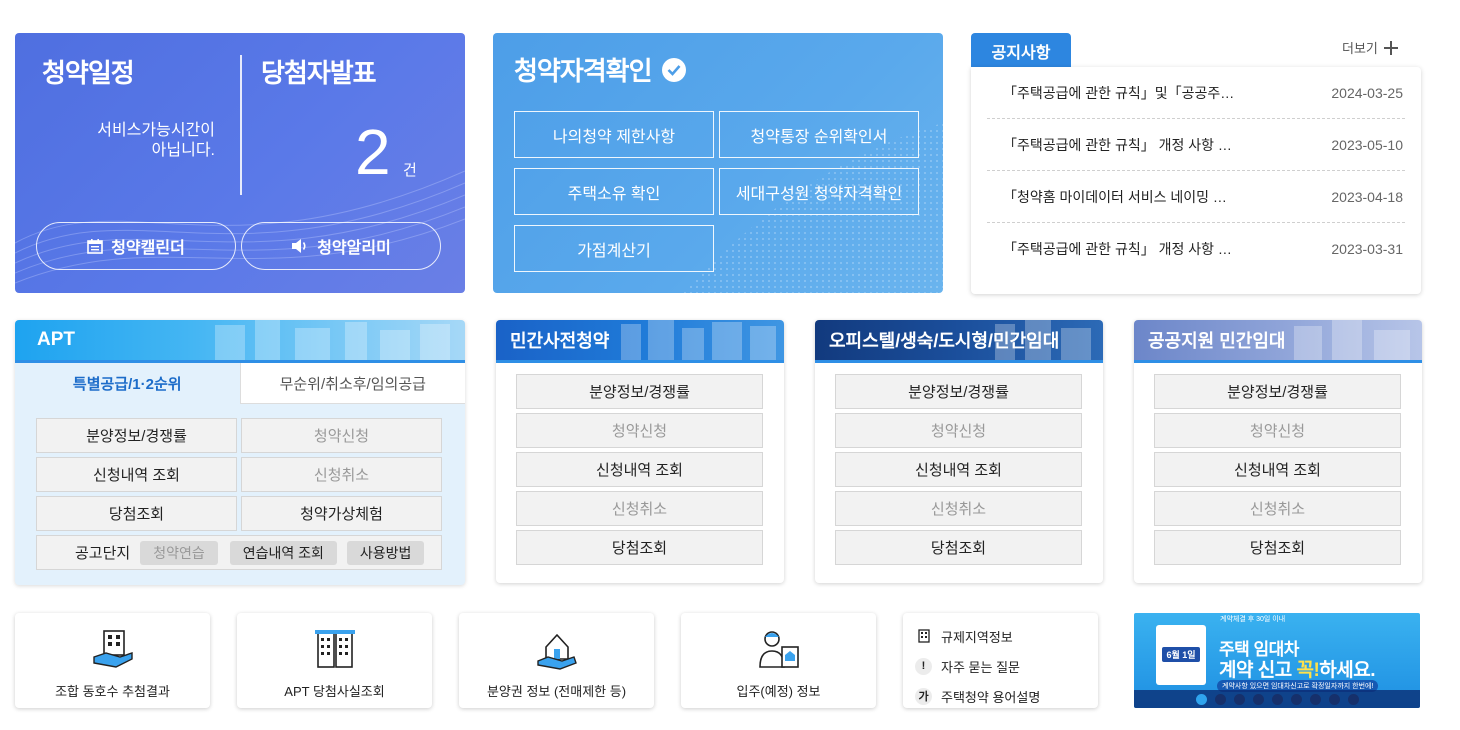  Describe the element at coordinates (148, 248) in the screenshot. I see `calendar-label: 청약캘린더` at that location.